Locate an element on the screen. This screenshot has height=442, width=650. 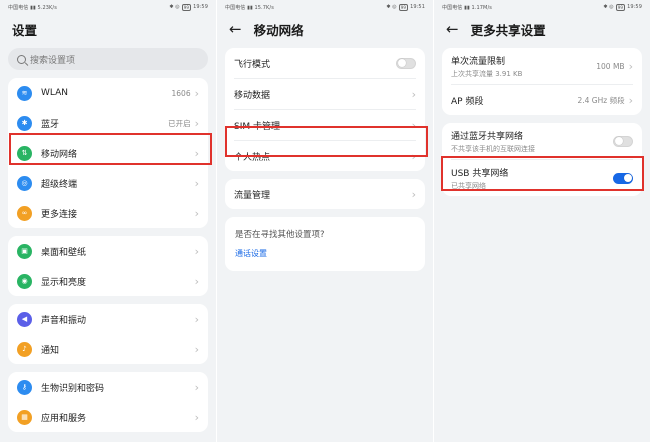
item-value: 2.4 GHz 频段 is located at coordinates (601, 100).